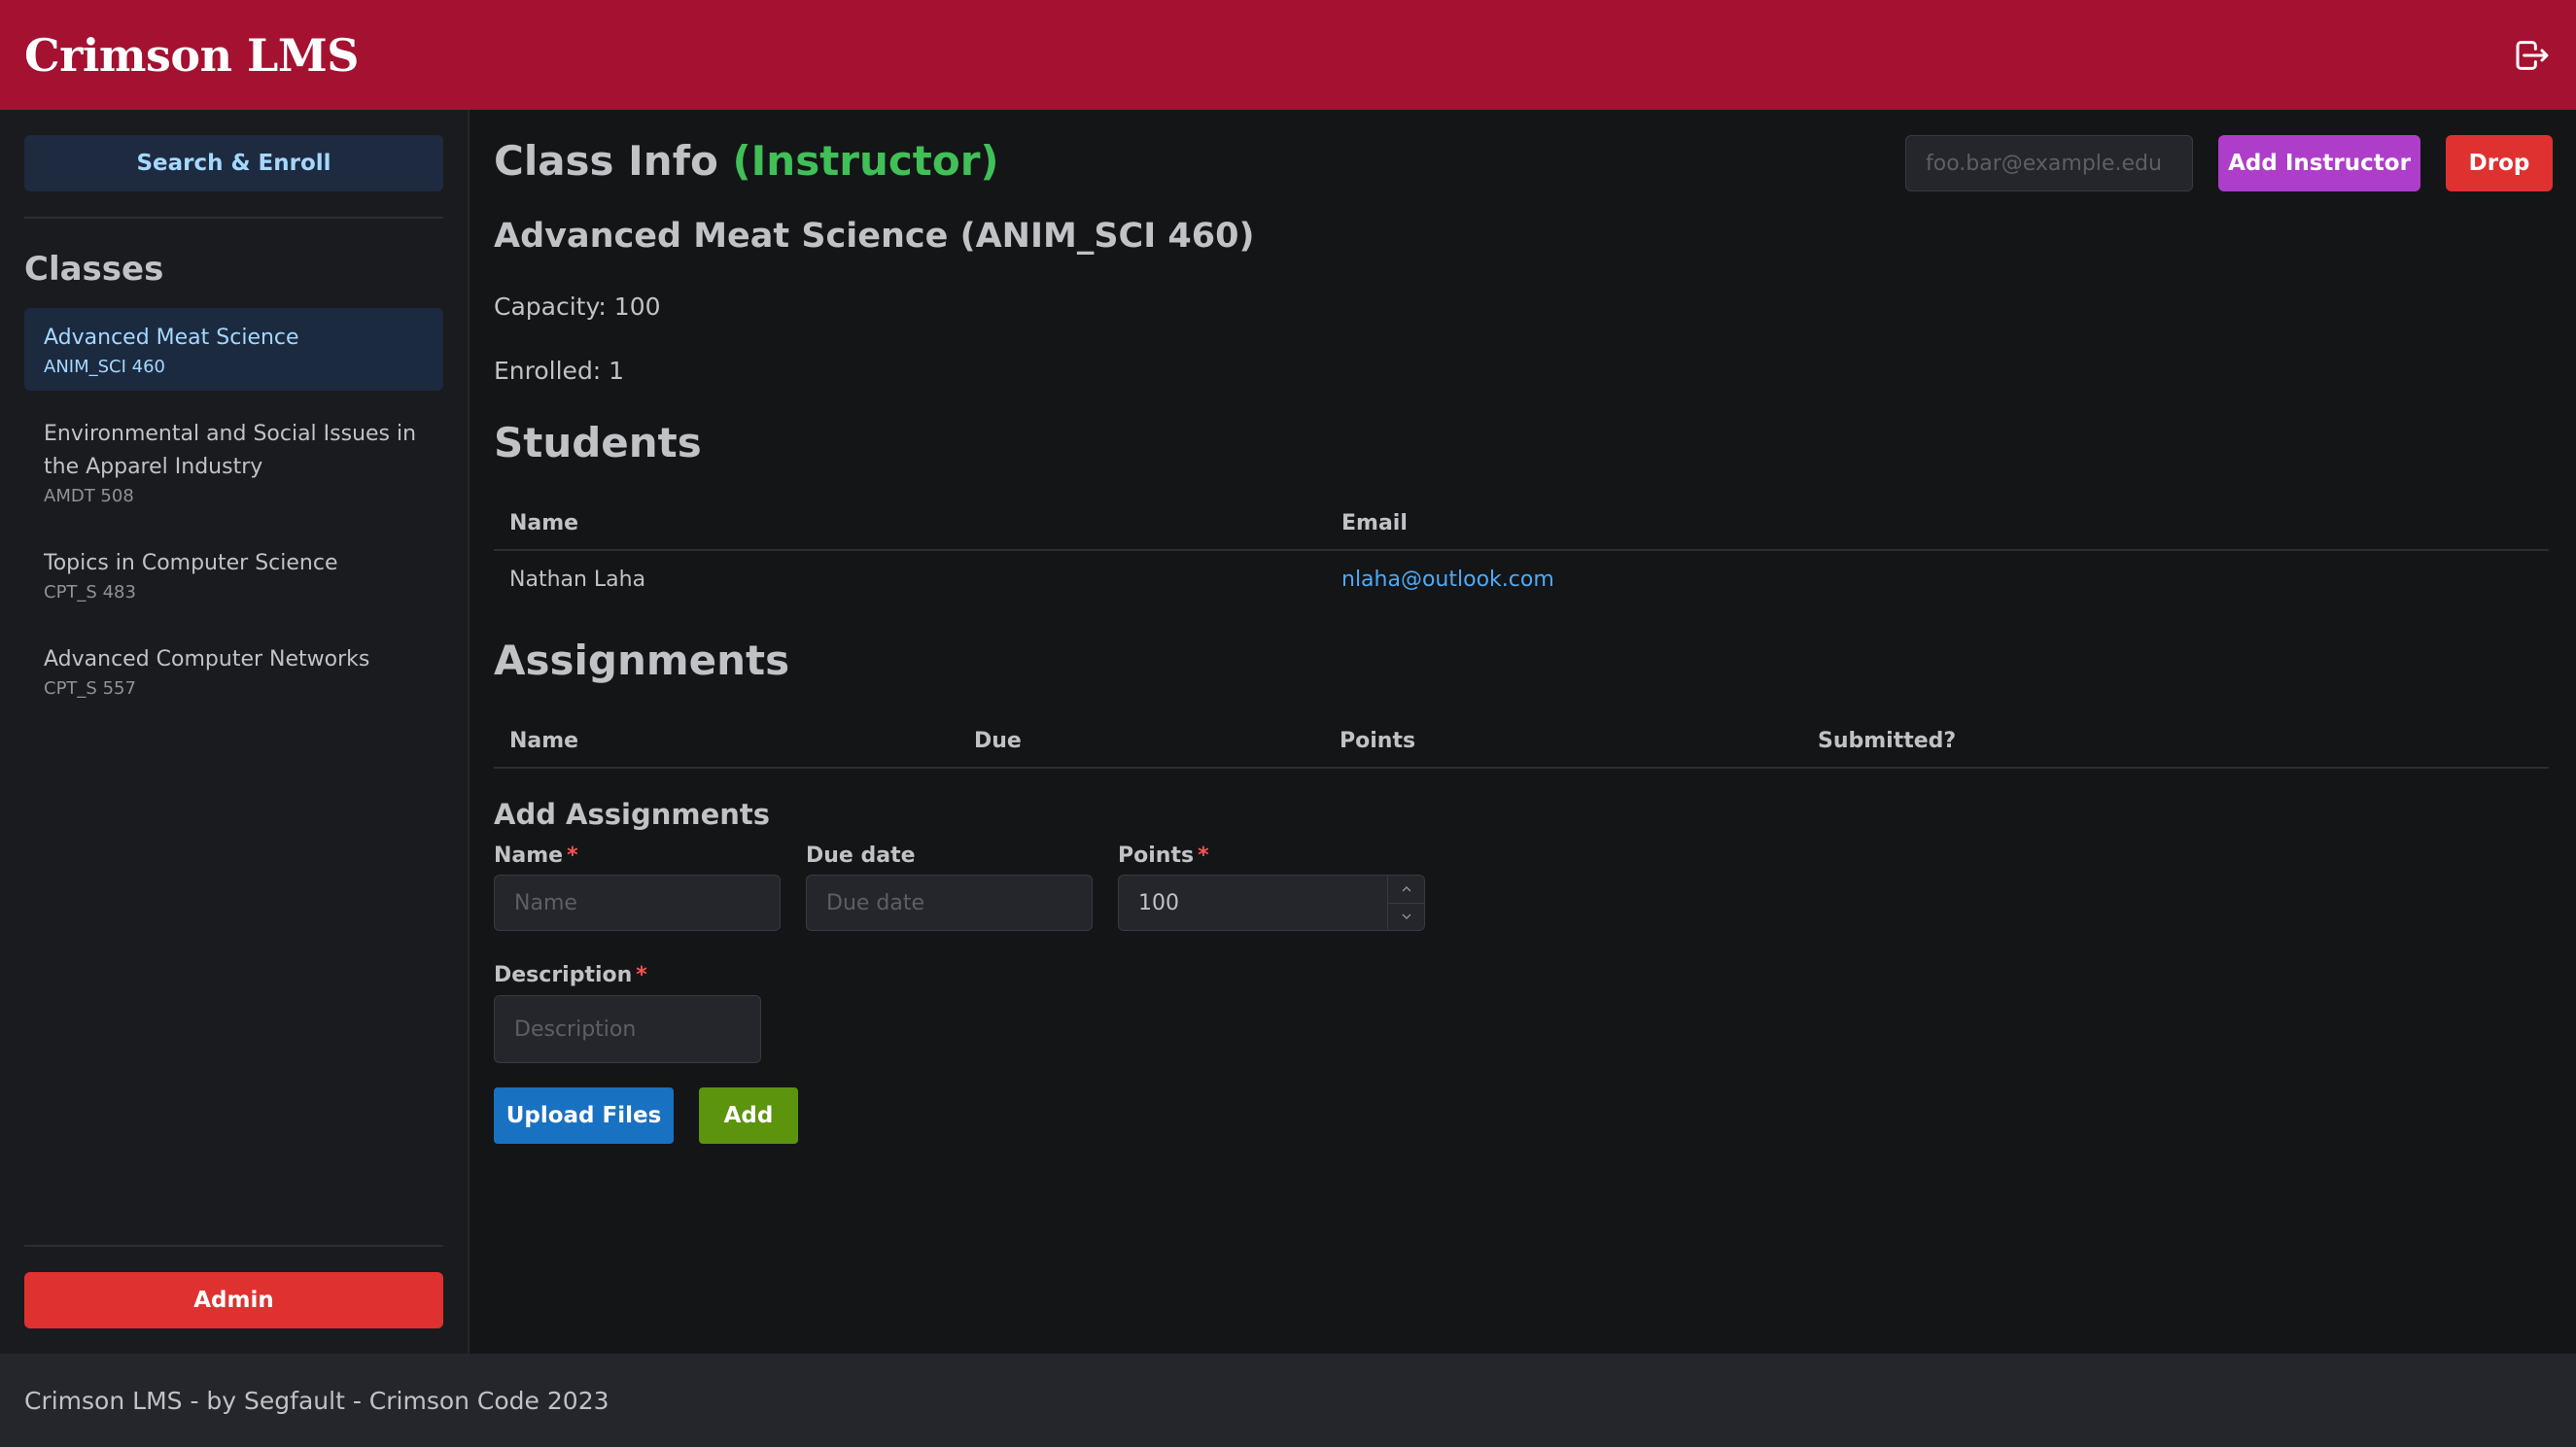 The width and height of the screenshot is (2576, 1447). What do you see at coordinates (104, 367) in the screenshot?
I see `class-code: ANIM_SCI 460` at bounding box center [104, 367].